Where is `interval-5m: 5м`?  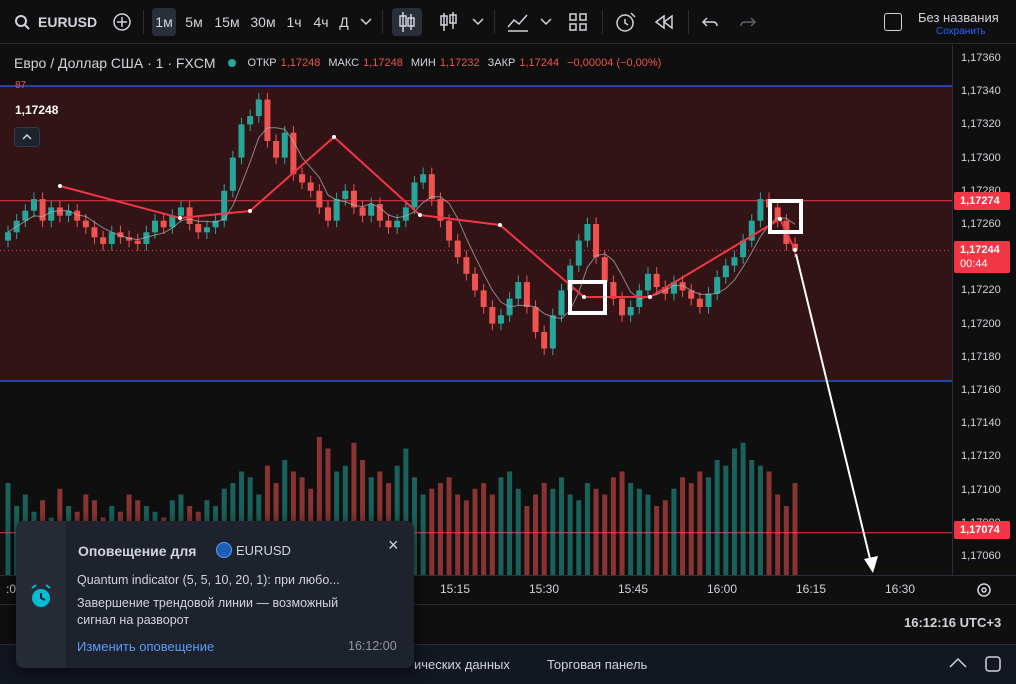 interval-5m: 5м is located at coordinates (194, 22).